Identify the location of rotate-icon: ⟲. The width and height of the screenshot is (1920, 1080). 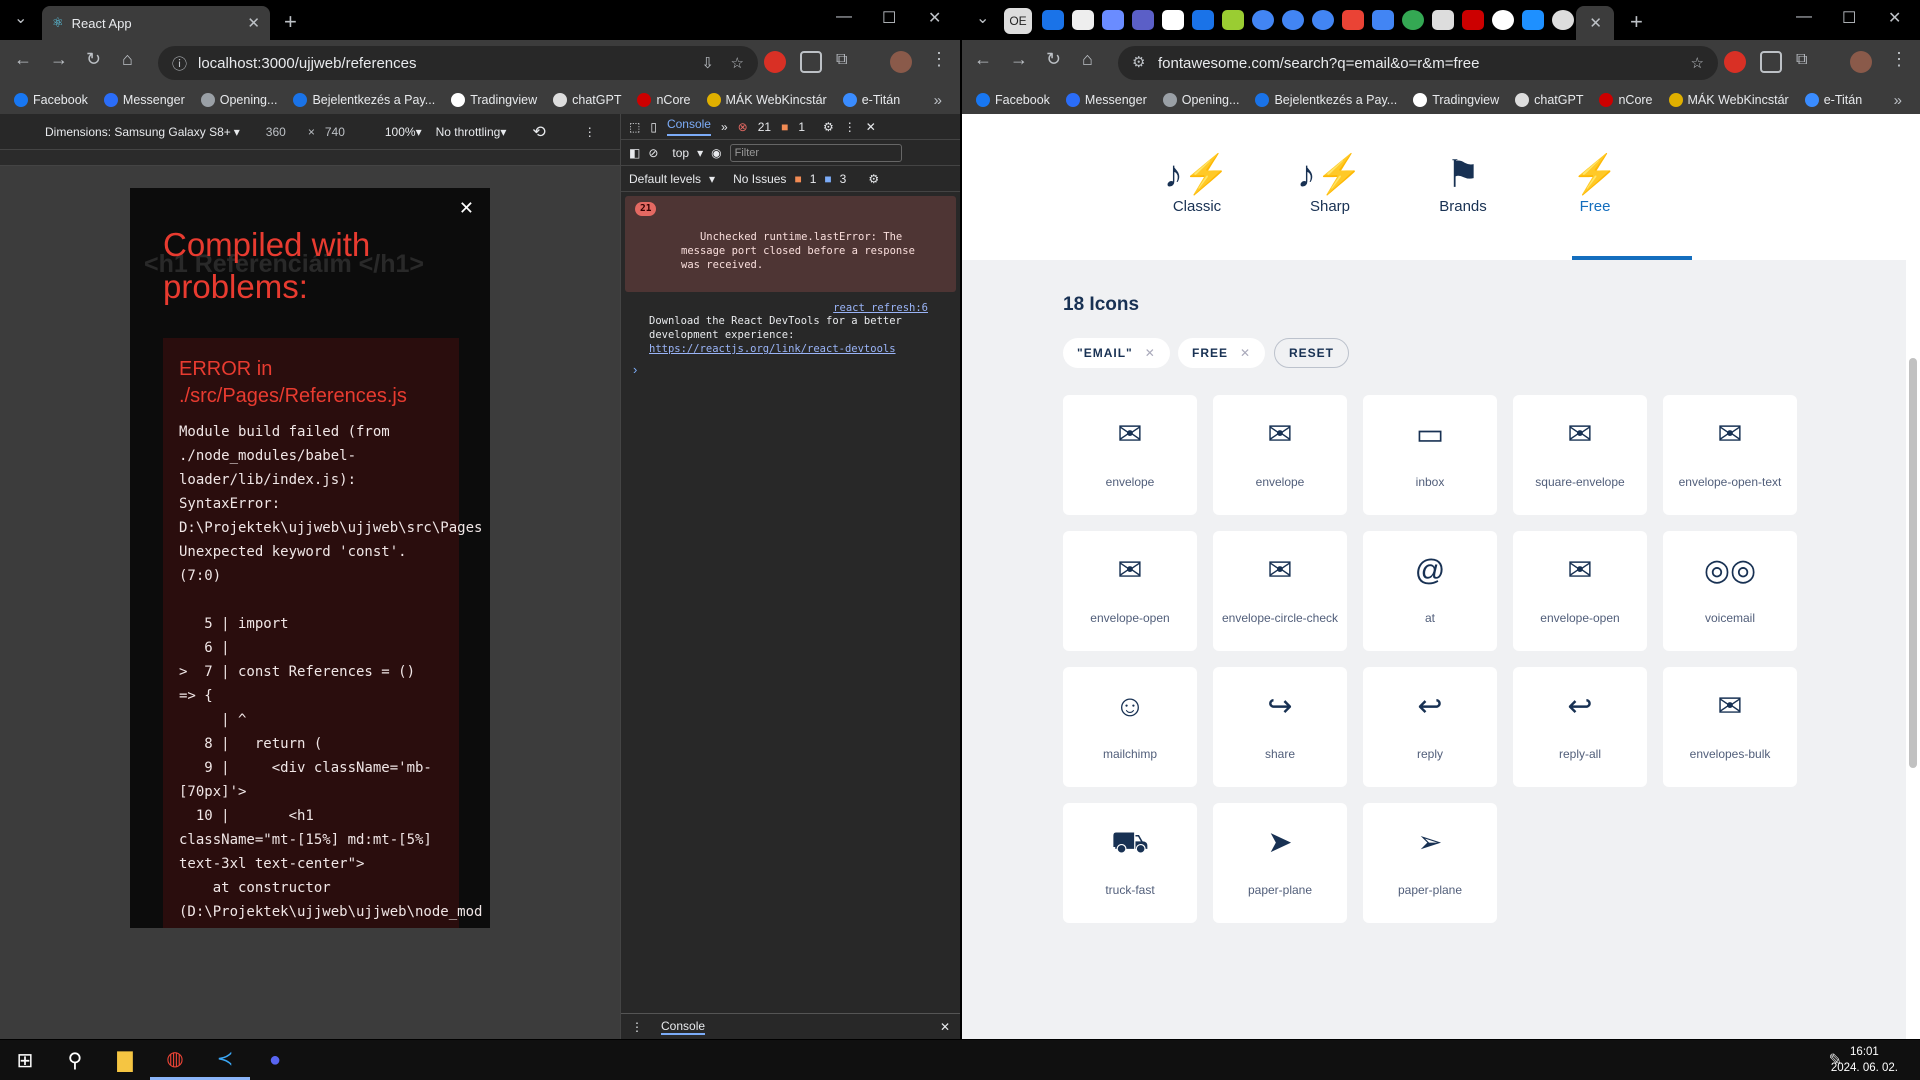
(538, 132).